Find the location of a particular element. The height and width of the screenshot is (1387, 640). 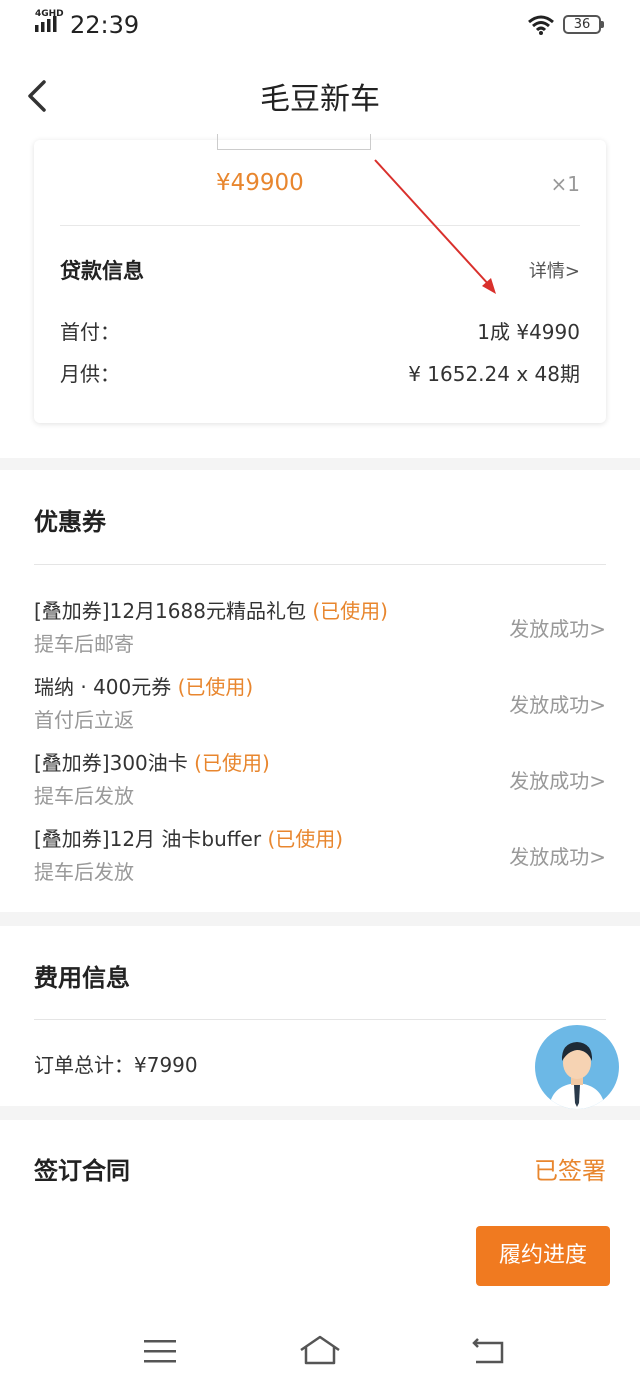

nav-bar: 毛豆新车 is located at coordinates (320, 96).